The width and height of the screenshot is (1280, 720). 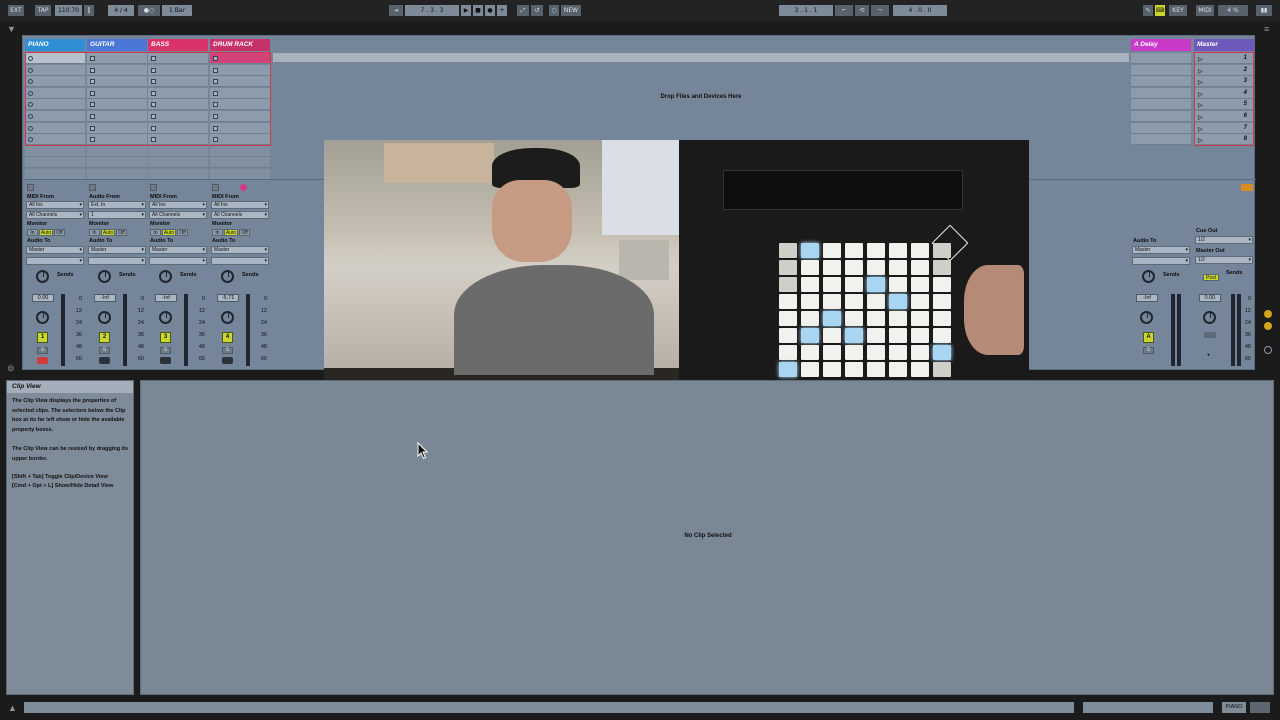 What do you see at coordinates (523, 10) in the screenshot?
I see `automation-arm-icon: ⤢` at bounding box center [523, 10].